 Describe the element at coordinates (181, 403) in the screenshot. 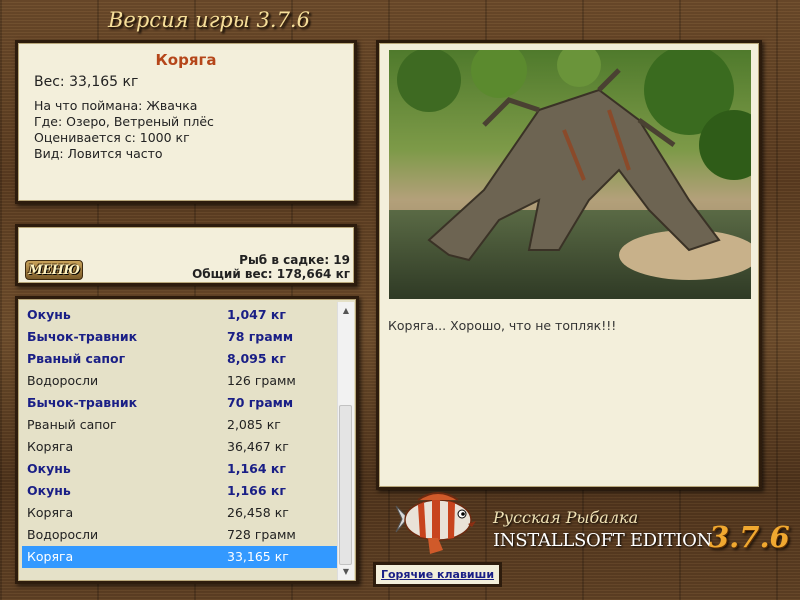

I see `catch-list-row: Бычок-травник 70 грамм` at that location.